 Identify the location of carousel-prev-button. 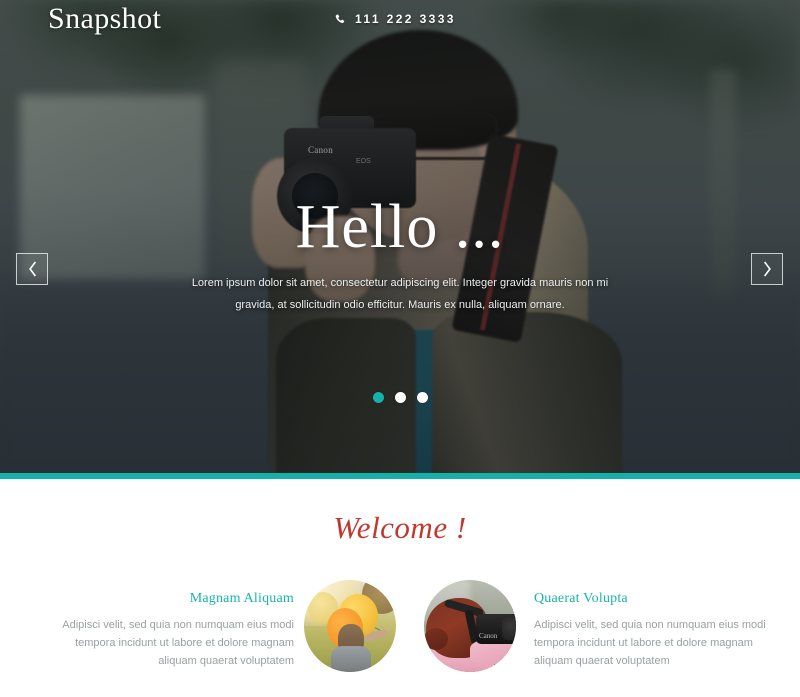
(32, 269).